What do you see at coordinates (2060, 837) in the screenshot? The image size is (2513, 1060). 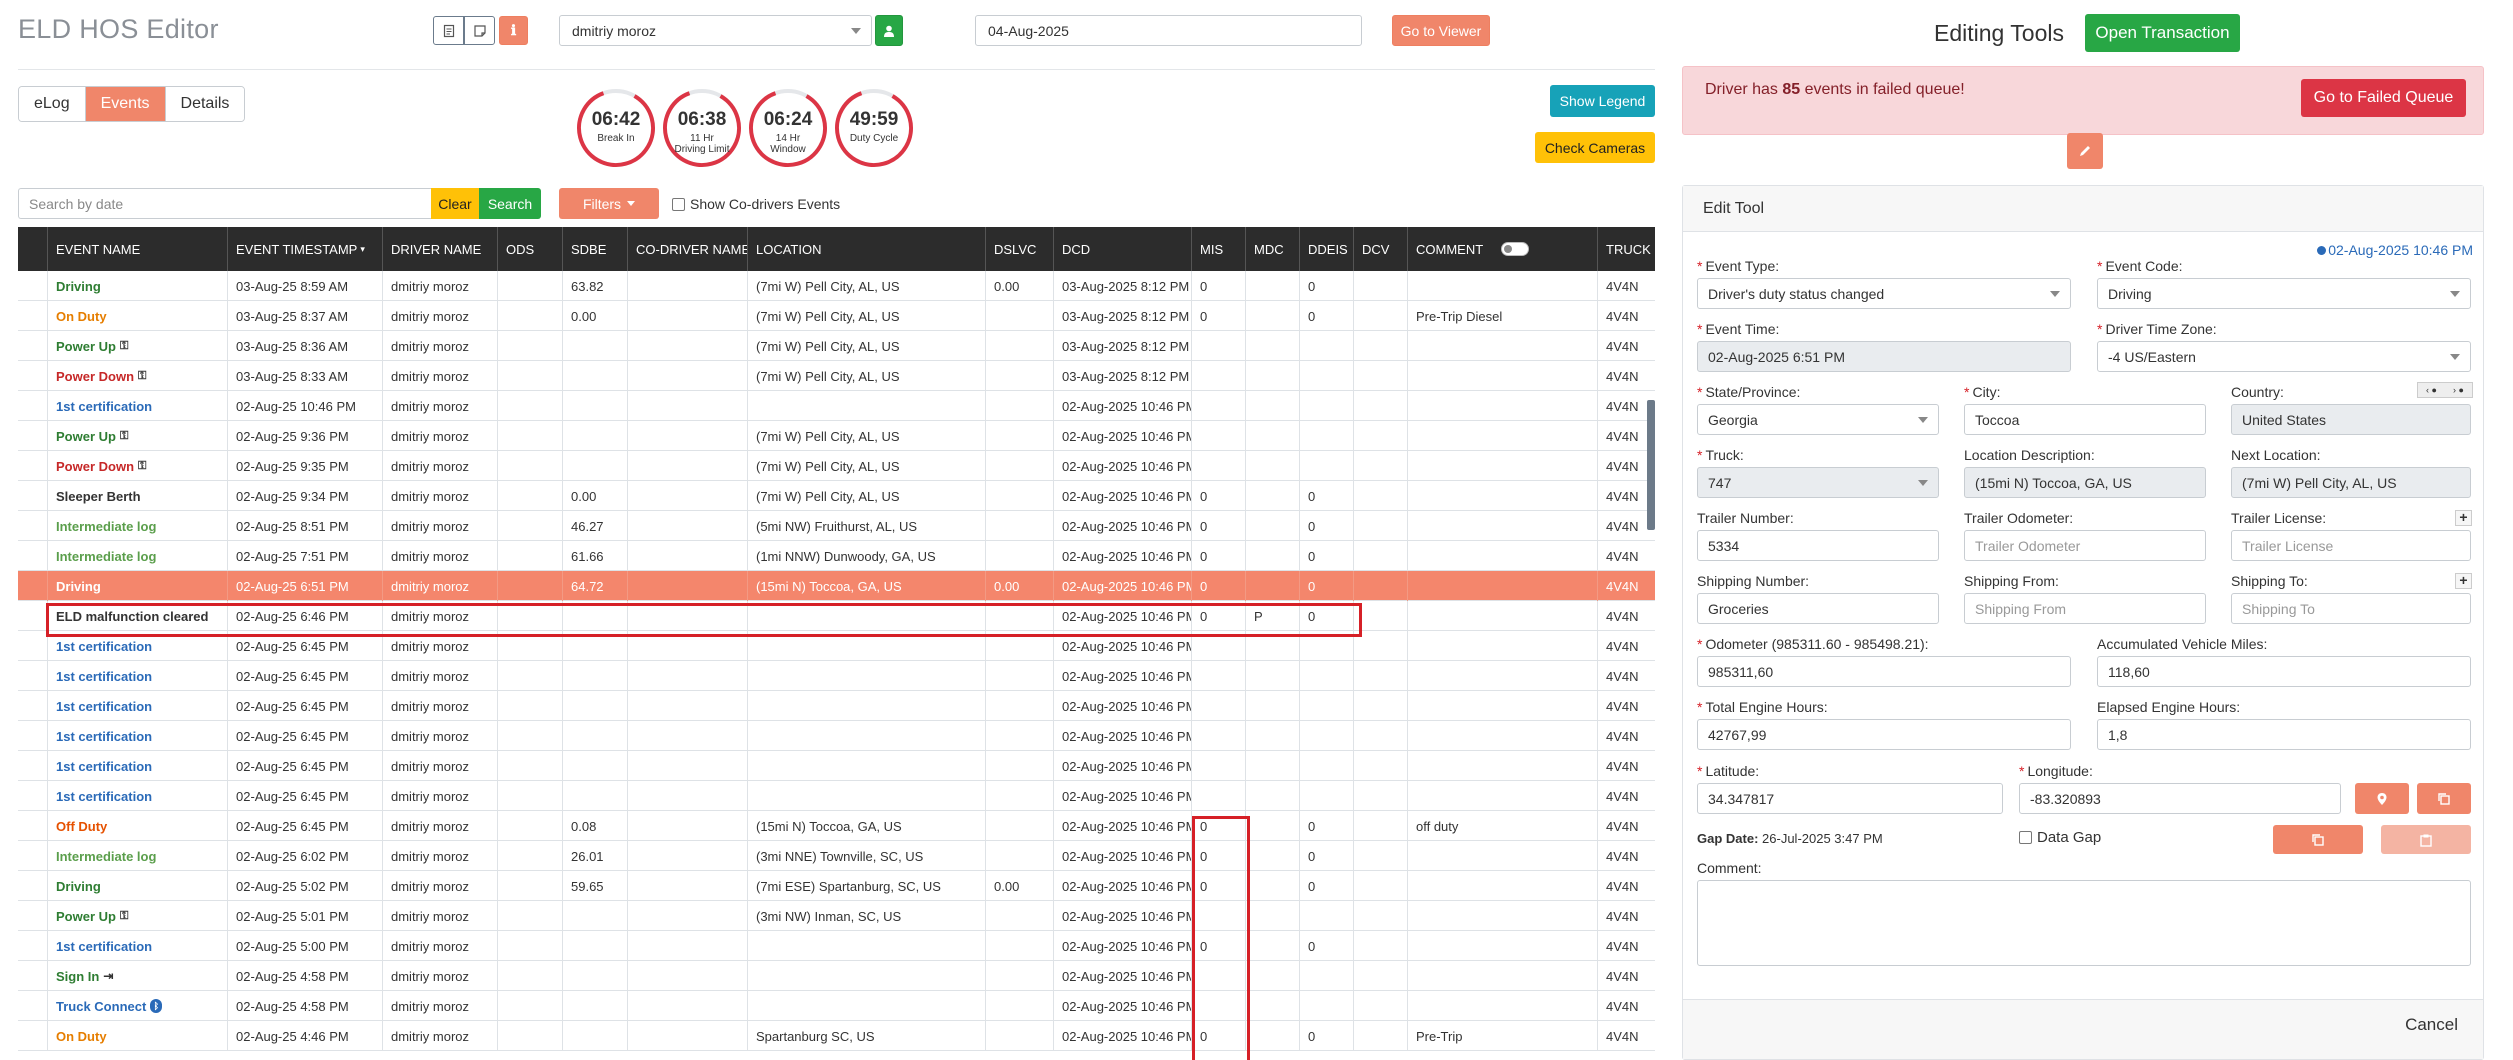 I see `data-gap-toggle: Data Gap` at bounding box center [2060, 837].